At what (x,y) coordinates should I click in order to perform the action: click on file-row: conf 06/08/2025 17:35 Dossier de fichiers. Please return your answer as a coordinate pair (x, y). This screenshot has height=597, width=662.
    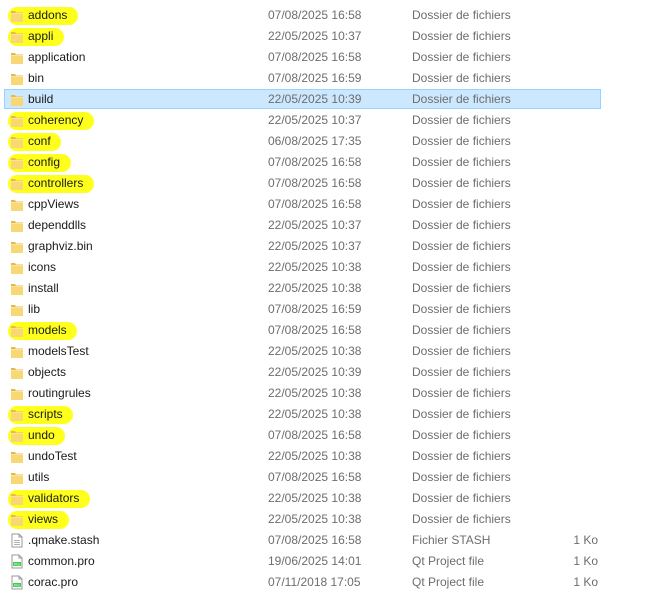
    Looking at the image, I should click on (331, 141).